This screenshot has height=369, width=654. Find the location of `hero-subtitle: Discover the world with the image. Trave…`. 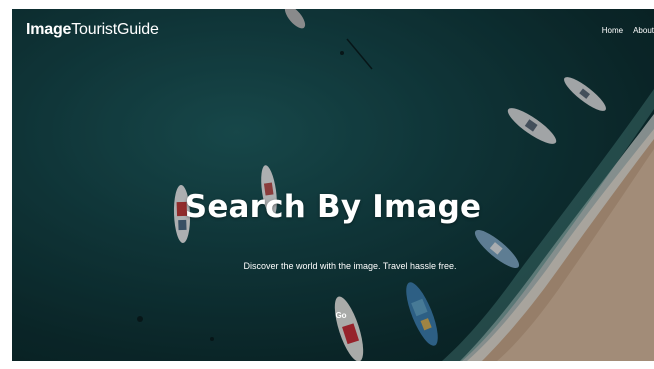

hero-subtitle: Discover the world with the image. Trave… is located at coordinates (350, 266).